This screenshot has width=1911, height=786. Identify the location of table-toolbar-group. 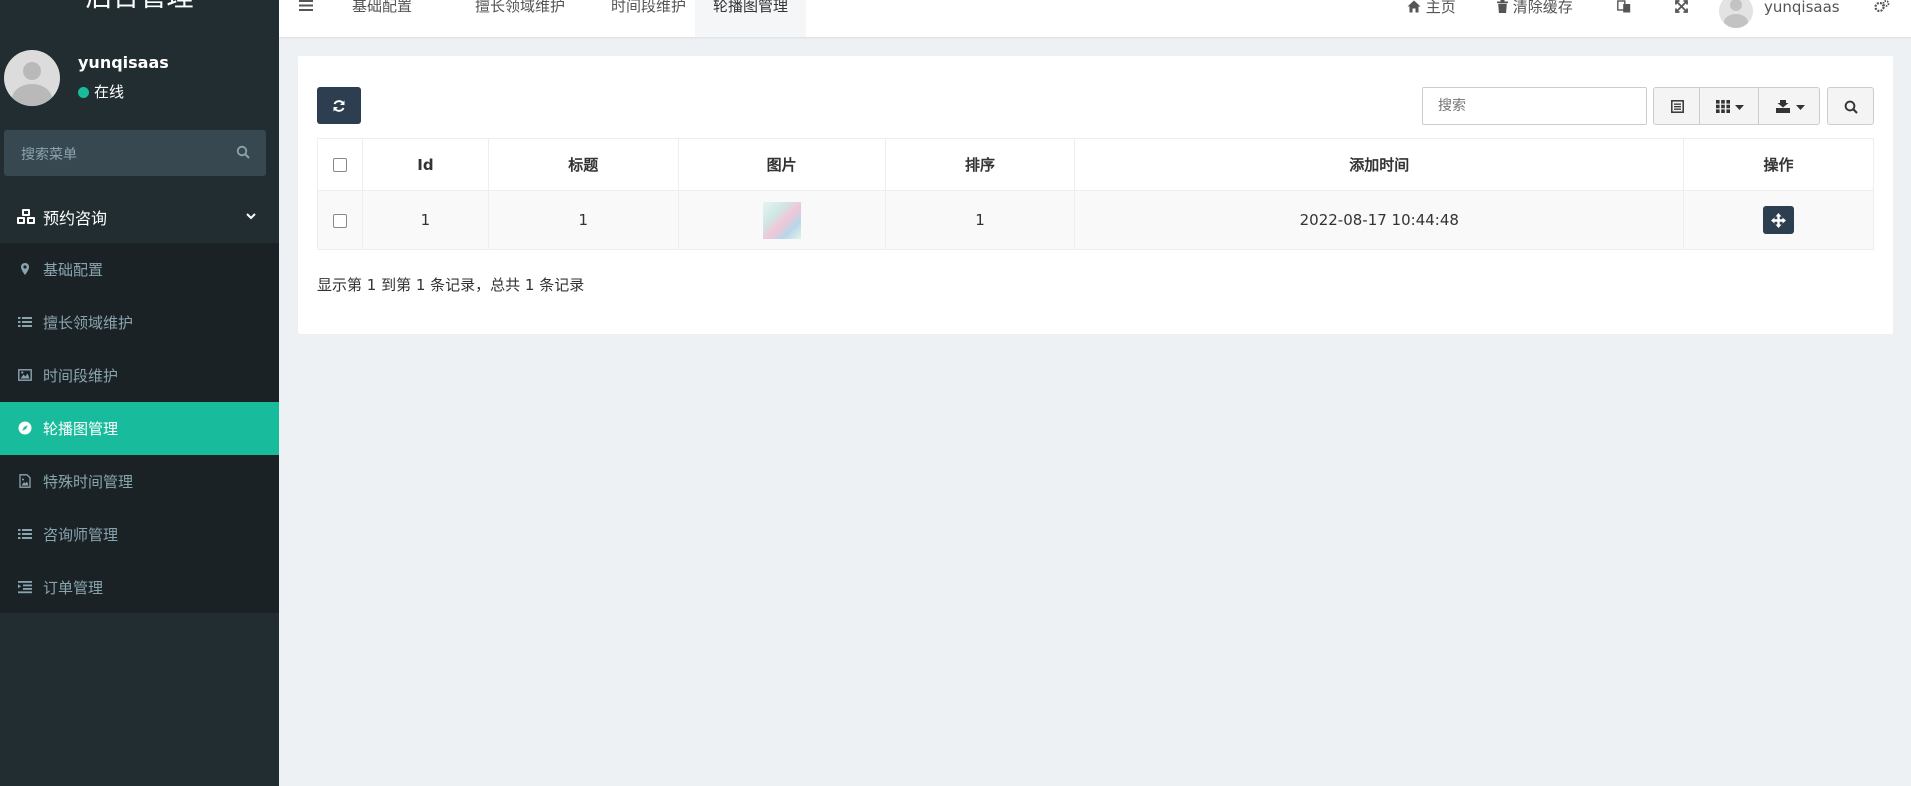
(1736, 106).